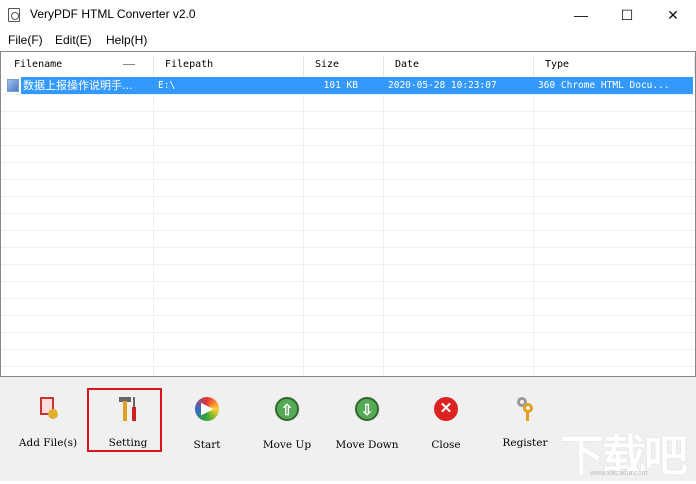 This screenshot has height=484, width=696. I want to click on add-files-button: Add File(s), so click(48, 422).